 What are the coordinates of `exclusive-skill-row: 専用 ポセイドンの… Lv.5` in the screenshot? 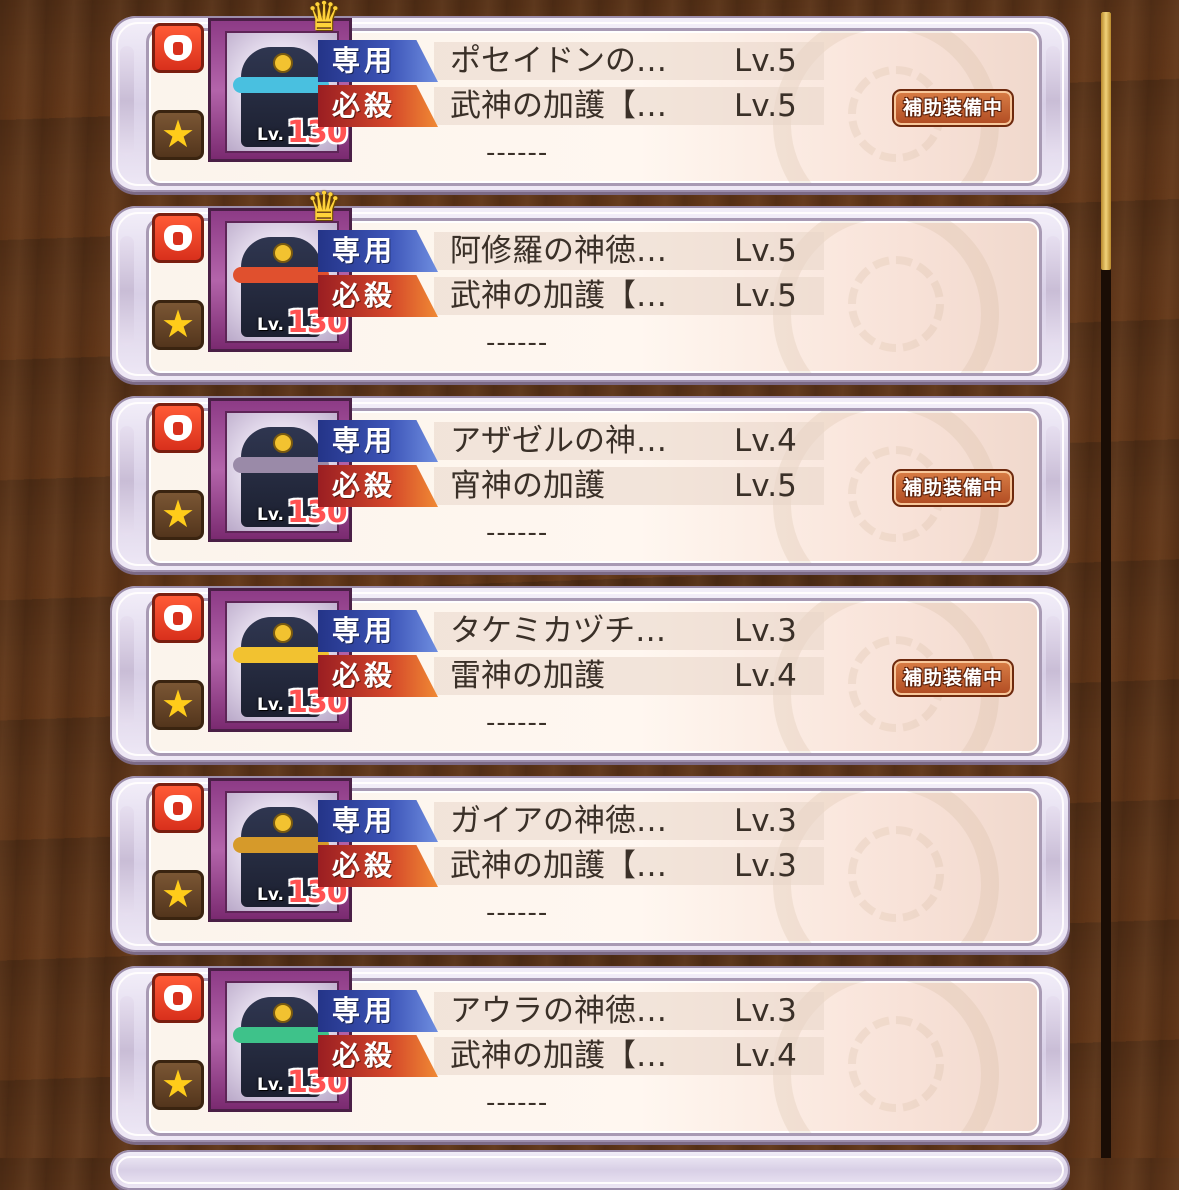 It's located at (571, 61).